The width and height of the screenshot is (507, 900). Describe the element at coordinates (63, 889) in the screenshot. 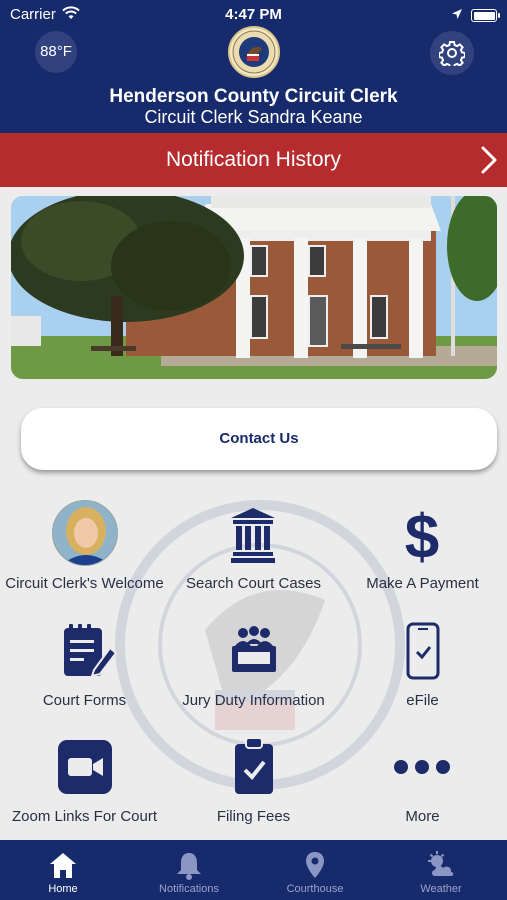

I see `tab-home-label: Home` at that location.